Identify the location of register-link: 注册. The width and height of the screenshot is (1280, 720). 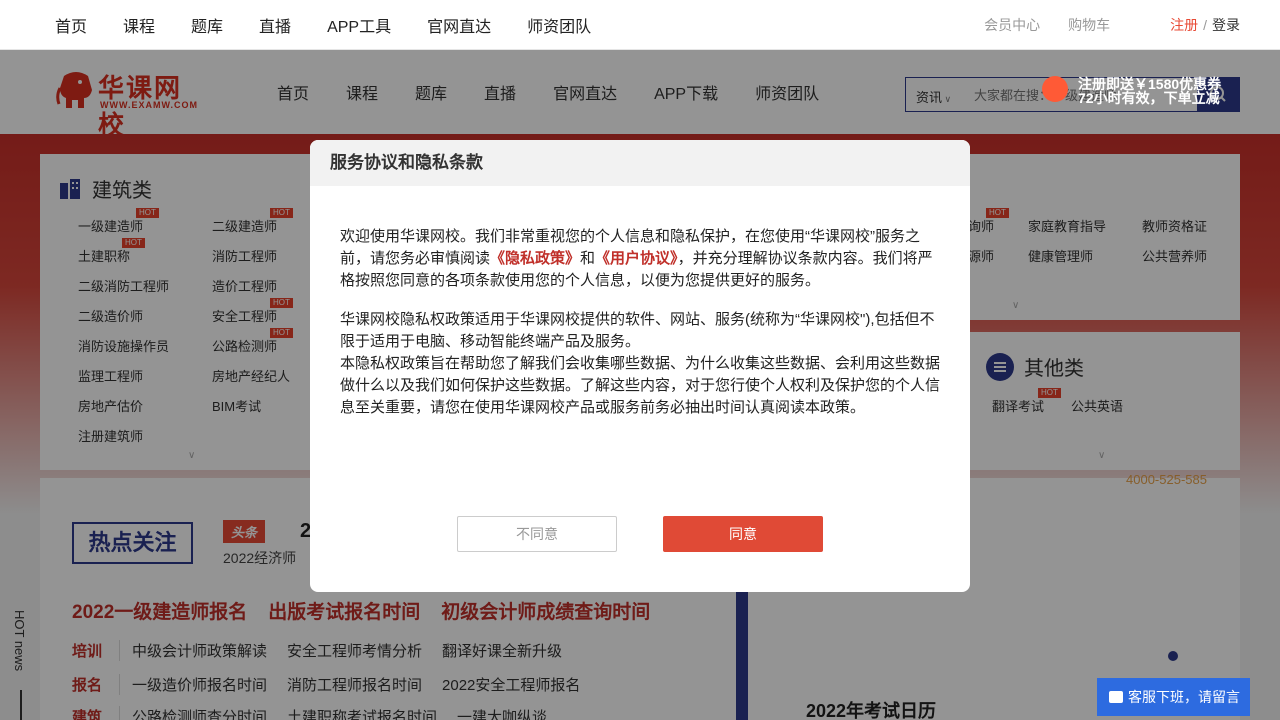
(1184, 25).